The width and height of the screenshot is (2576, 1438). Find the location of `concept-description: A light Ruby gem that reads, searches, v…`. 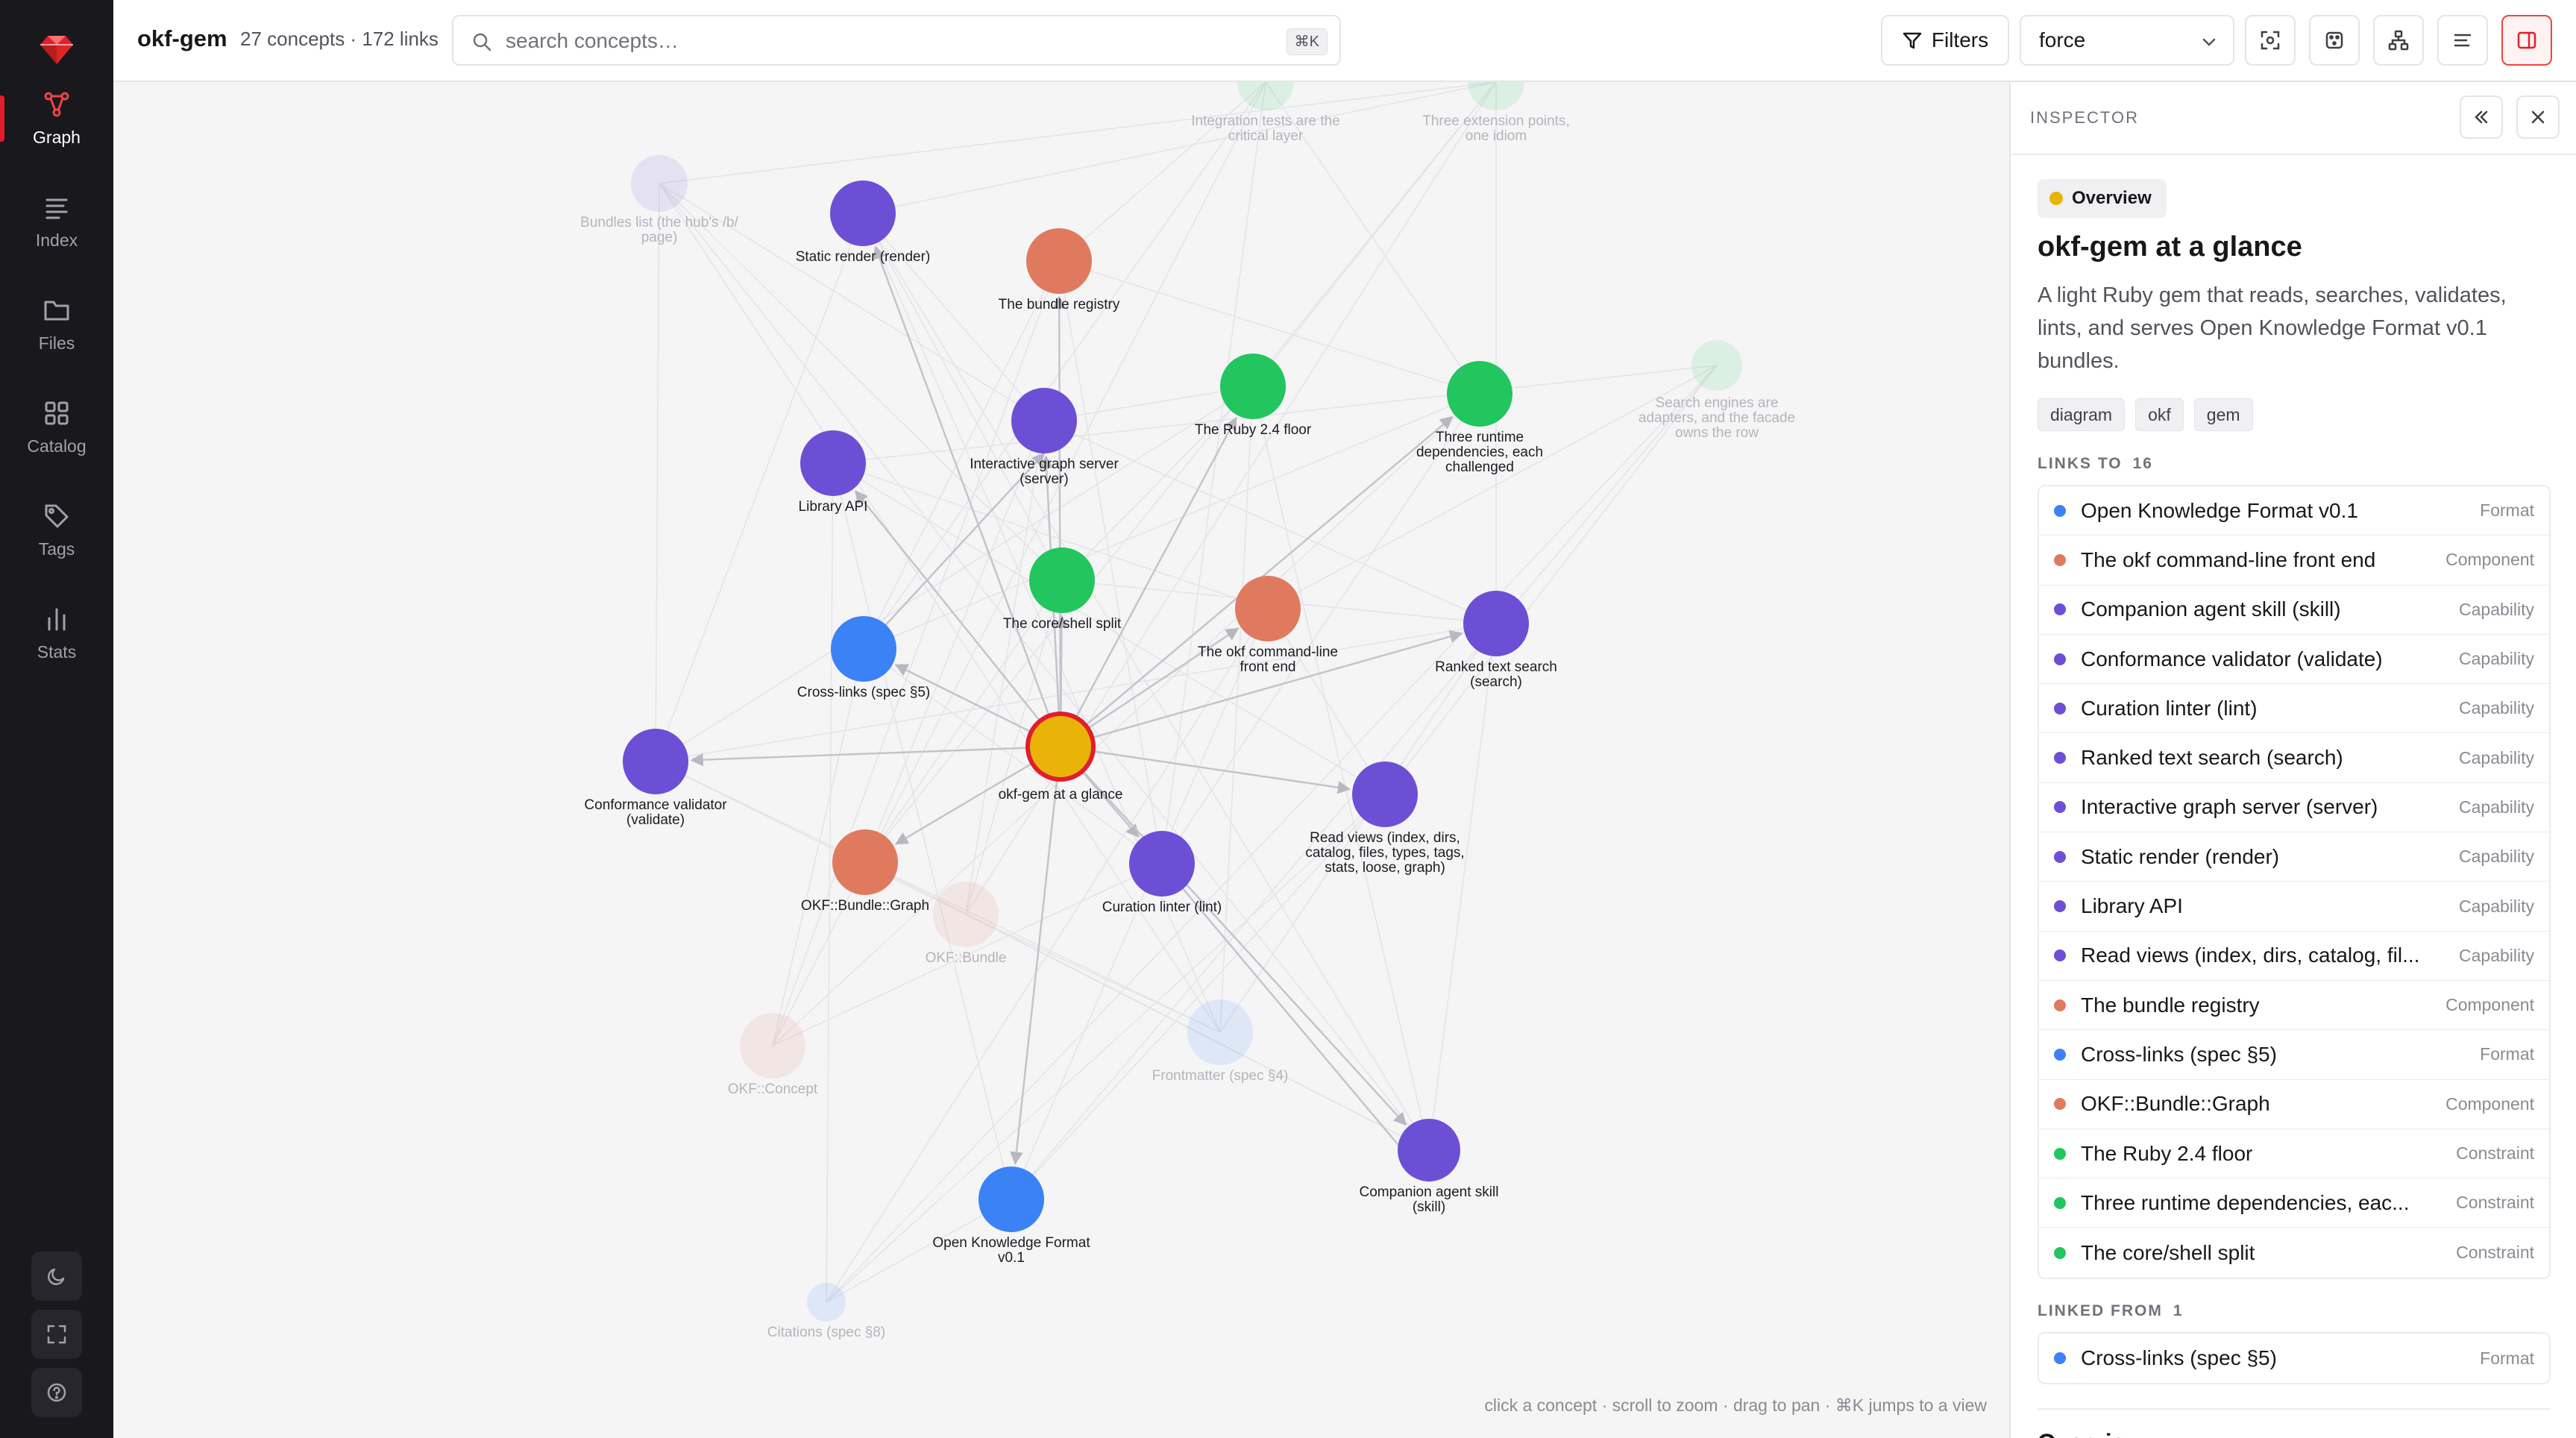

concept-description: A light Ruby gem that reads, searches, v… is located at coordinates (2273, 328).